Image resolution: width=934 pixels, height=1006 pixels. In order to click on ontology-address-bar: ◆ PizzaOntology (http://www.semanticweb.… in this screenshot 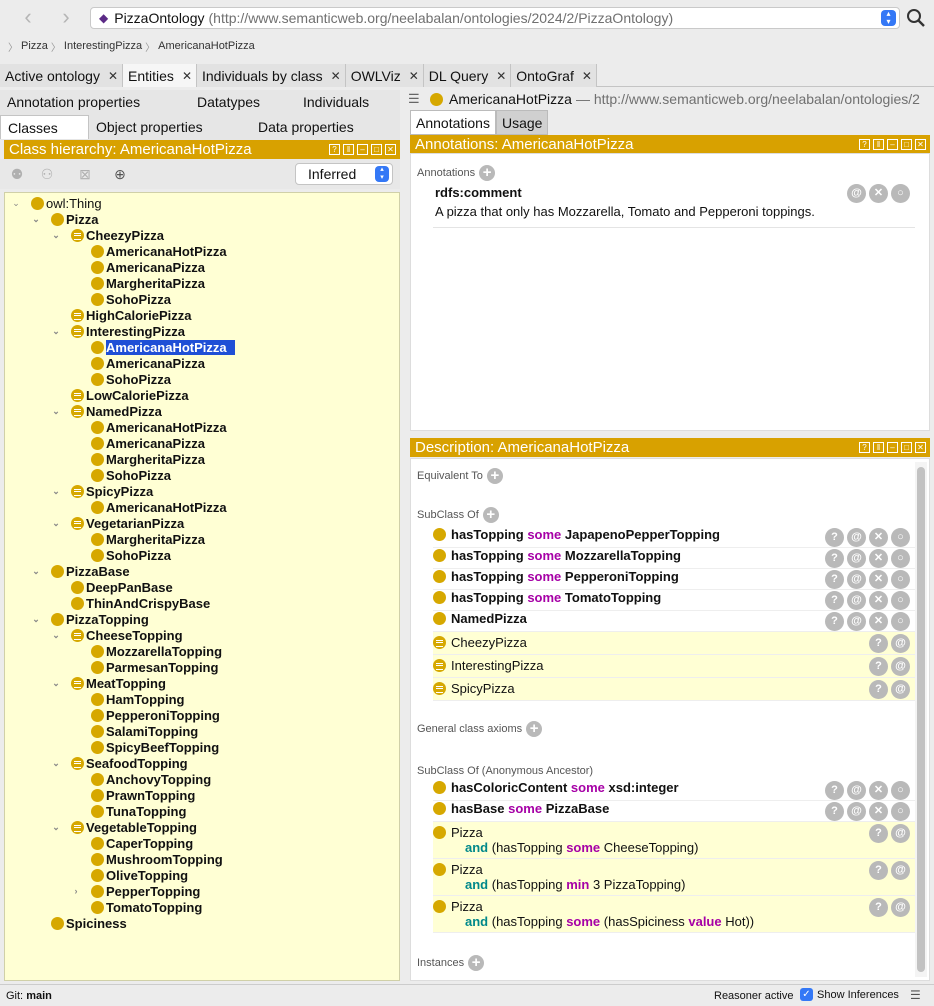, I will do `click(495, 18)`.